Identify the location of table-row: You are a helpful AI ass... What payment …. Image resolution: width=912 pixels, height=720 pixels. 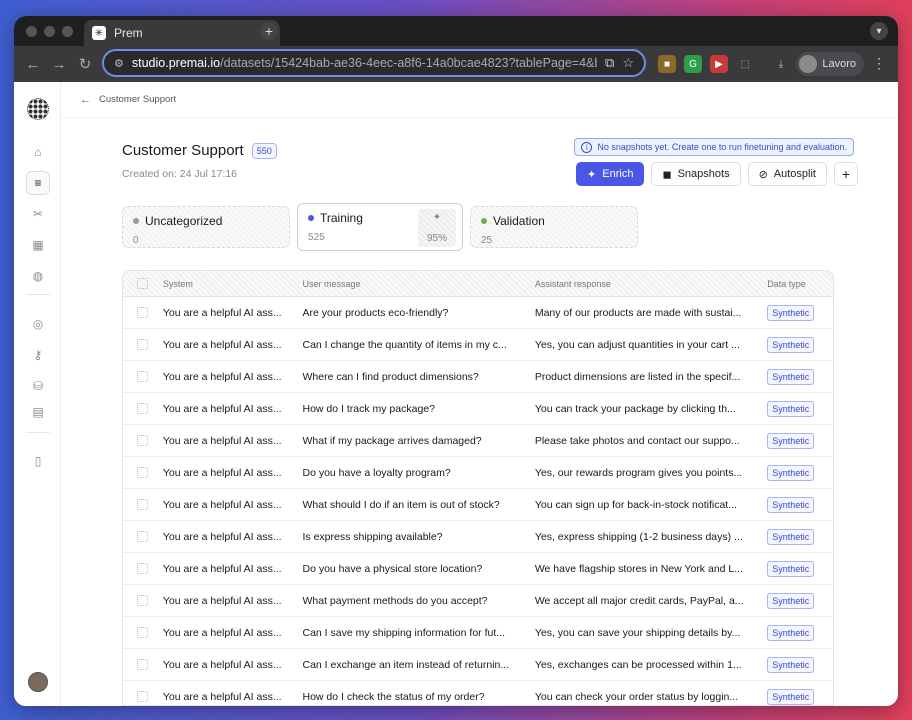
(478, 601).